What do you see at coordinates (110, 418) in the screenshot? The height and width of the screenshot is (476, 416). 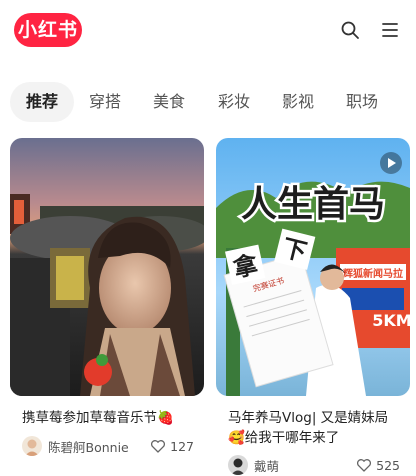 I see `card-title: 携草莓参加草莓音乐节🍓` at bounding box center [110, 418].